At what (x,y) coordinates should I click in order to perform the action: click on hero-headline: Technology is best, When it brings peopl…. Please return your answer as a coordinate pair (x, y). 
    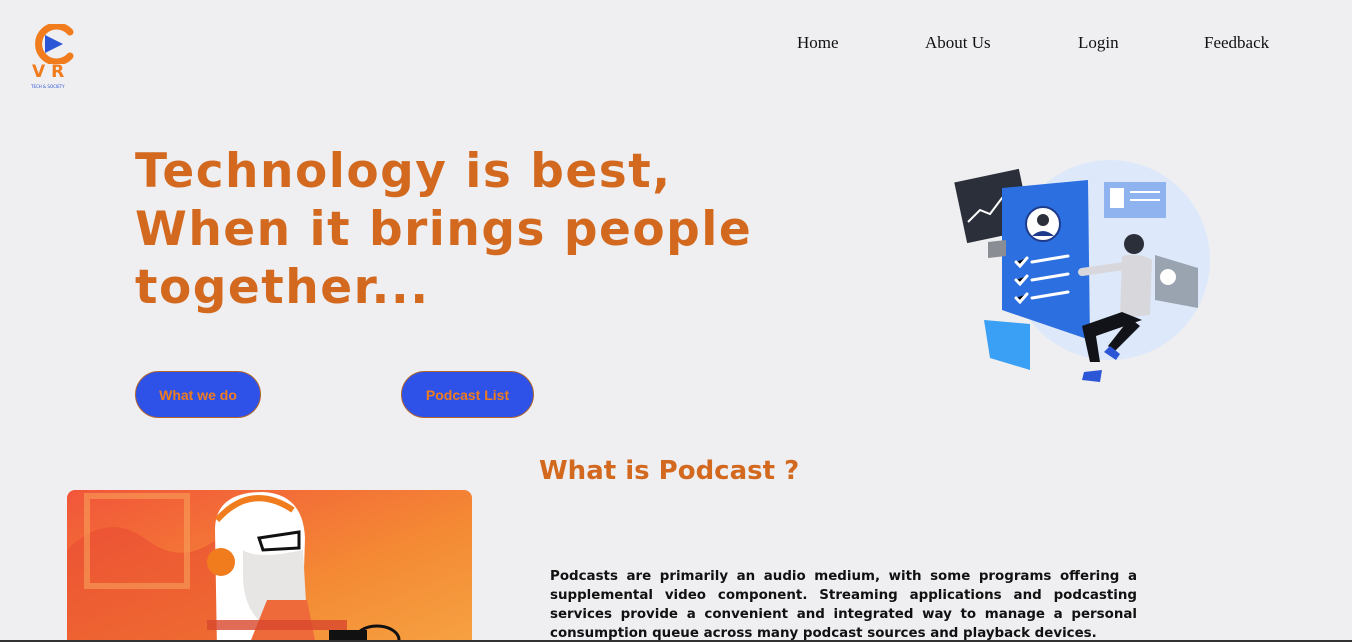
    Looking at the image, I should click on (455, 230).